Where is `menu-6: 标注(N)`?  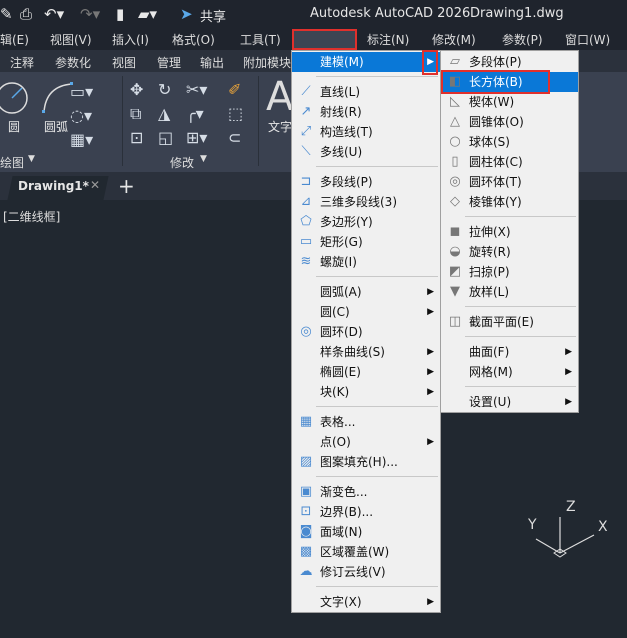
menu-6: 标注(N) is located at coordinates (388, 39).